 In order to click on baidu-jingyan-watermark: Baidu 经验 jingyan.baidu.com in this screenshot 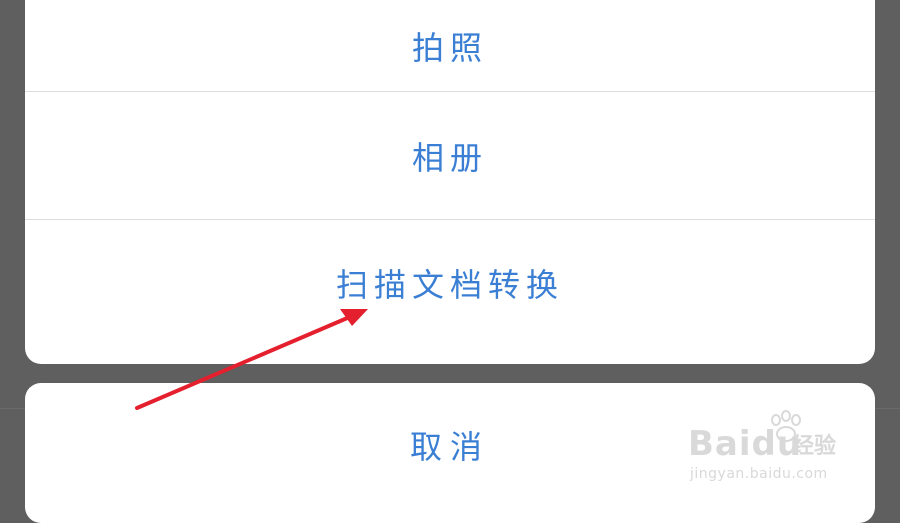, I will do `click(773, 450)`.